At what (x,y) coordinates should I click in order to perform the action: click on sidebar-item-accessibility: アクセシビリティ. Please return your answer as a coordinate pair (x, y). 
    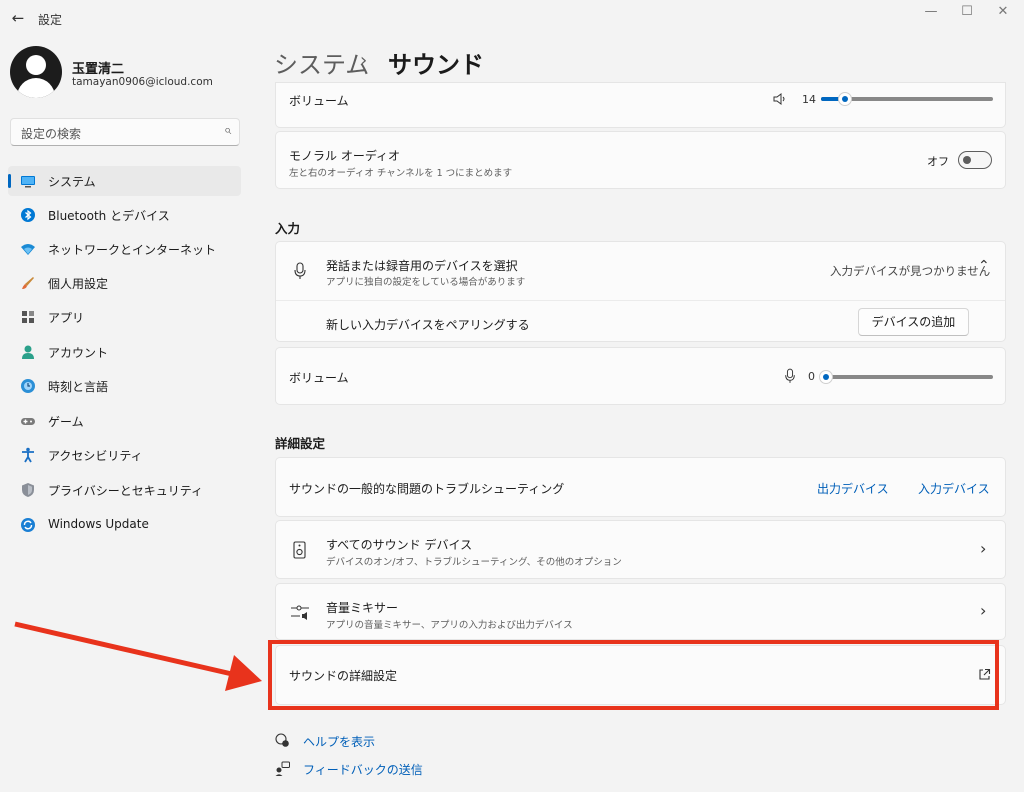
    Looking at the image, I should click on (124, 455).